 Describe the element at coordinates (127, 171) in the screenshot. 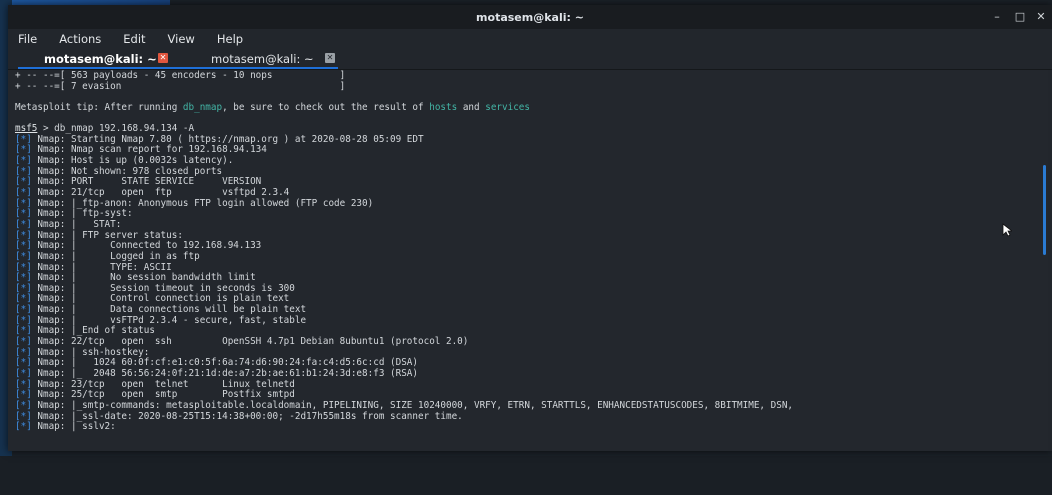

I see `output-text: Nmap: Not shown: 978 closed ports` at that location.